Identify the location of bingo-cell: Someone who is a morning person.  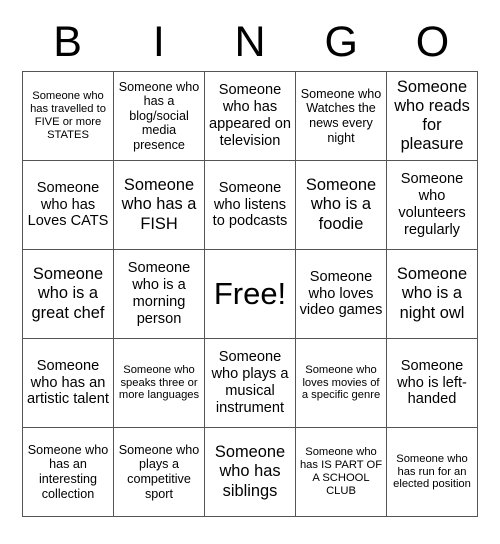
(159, 294).